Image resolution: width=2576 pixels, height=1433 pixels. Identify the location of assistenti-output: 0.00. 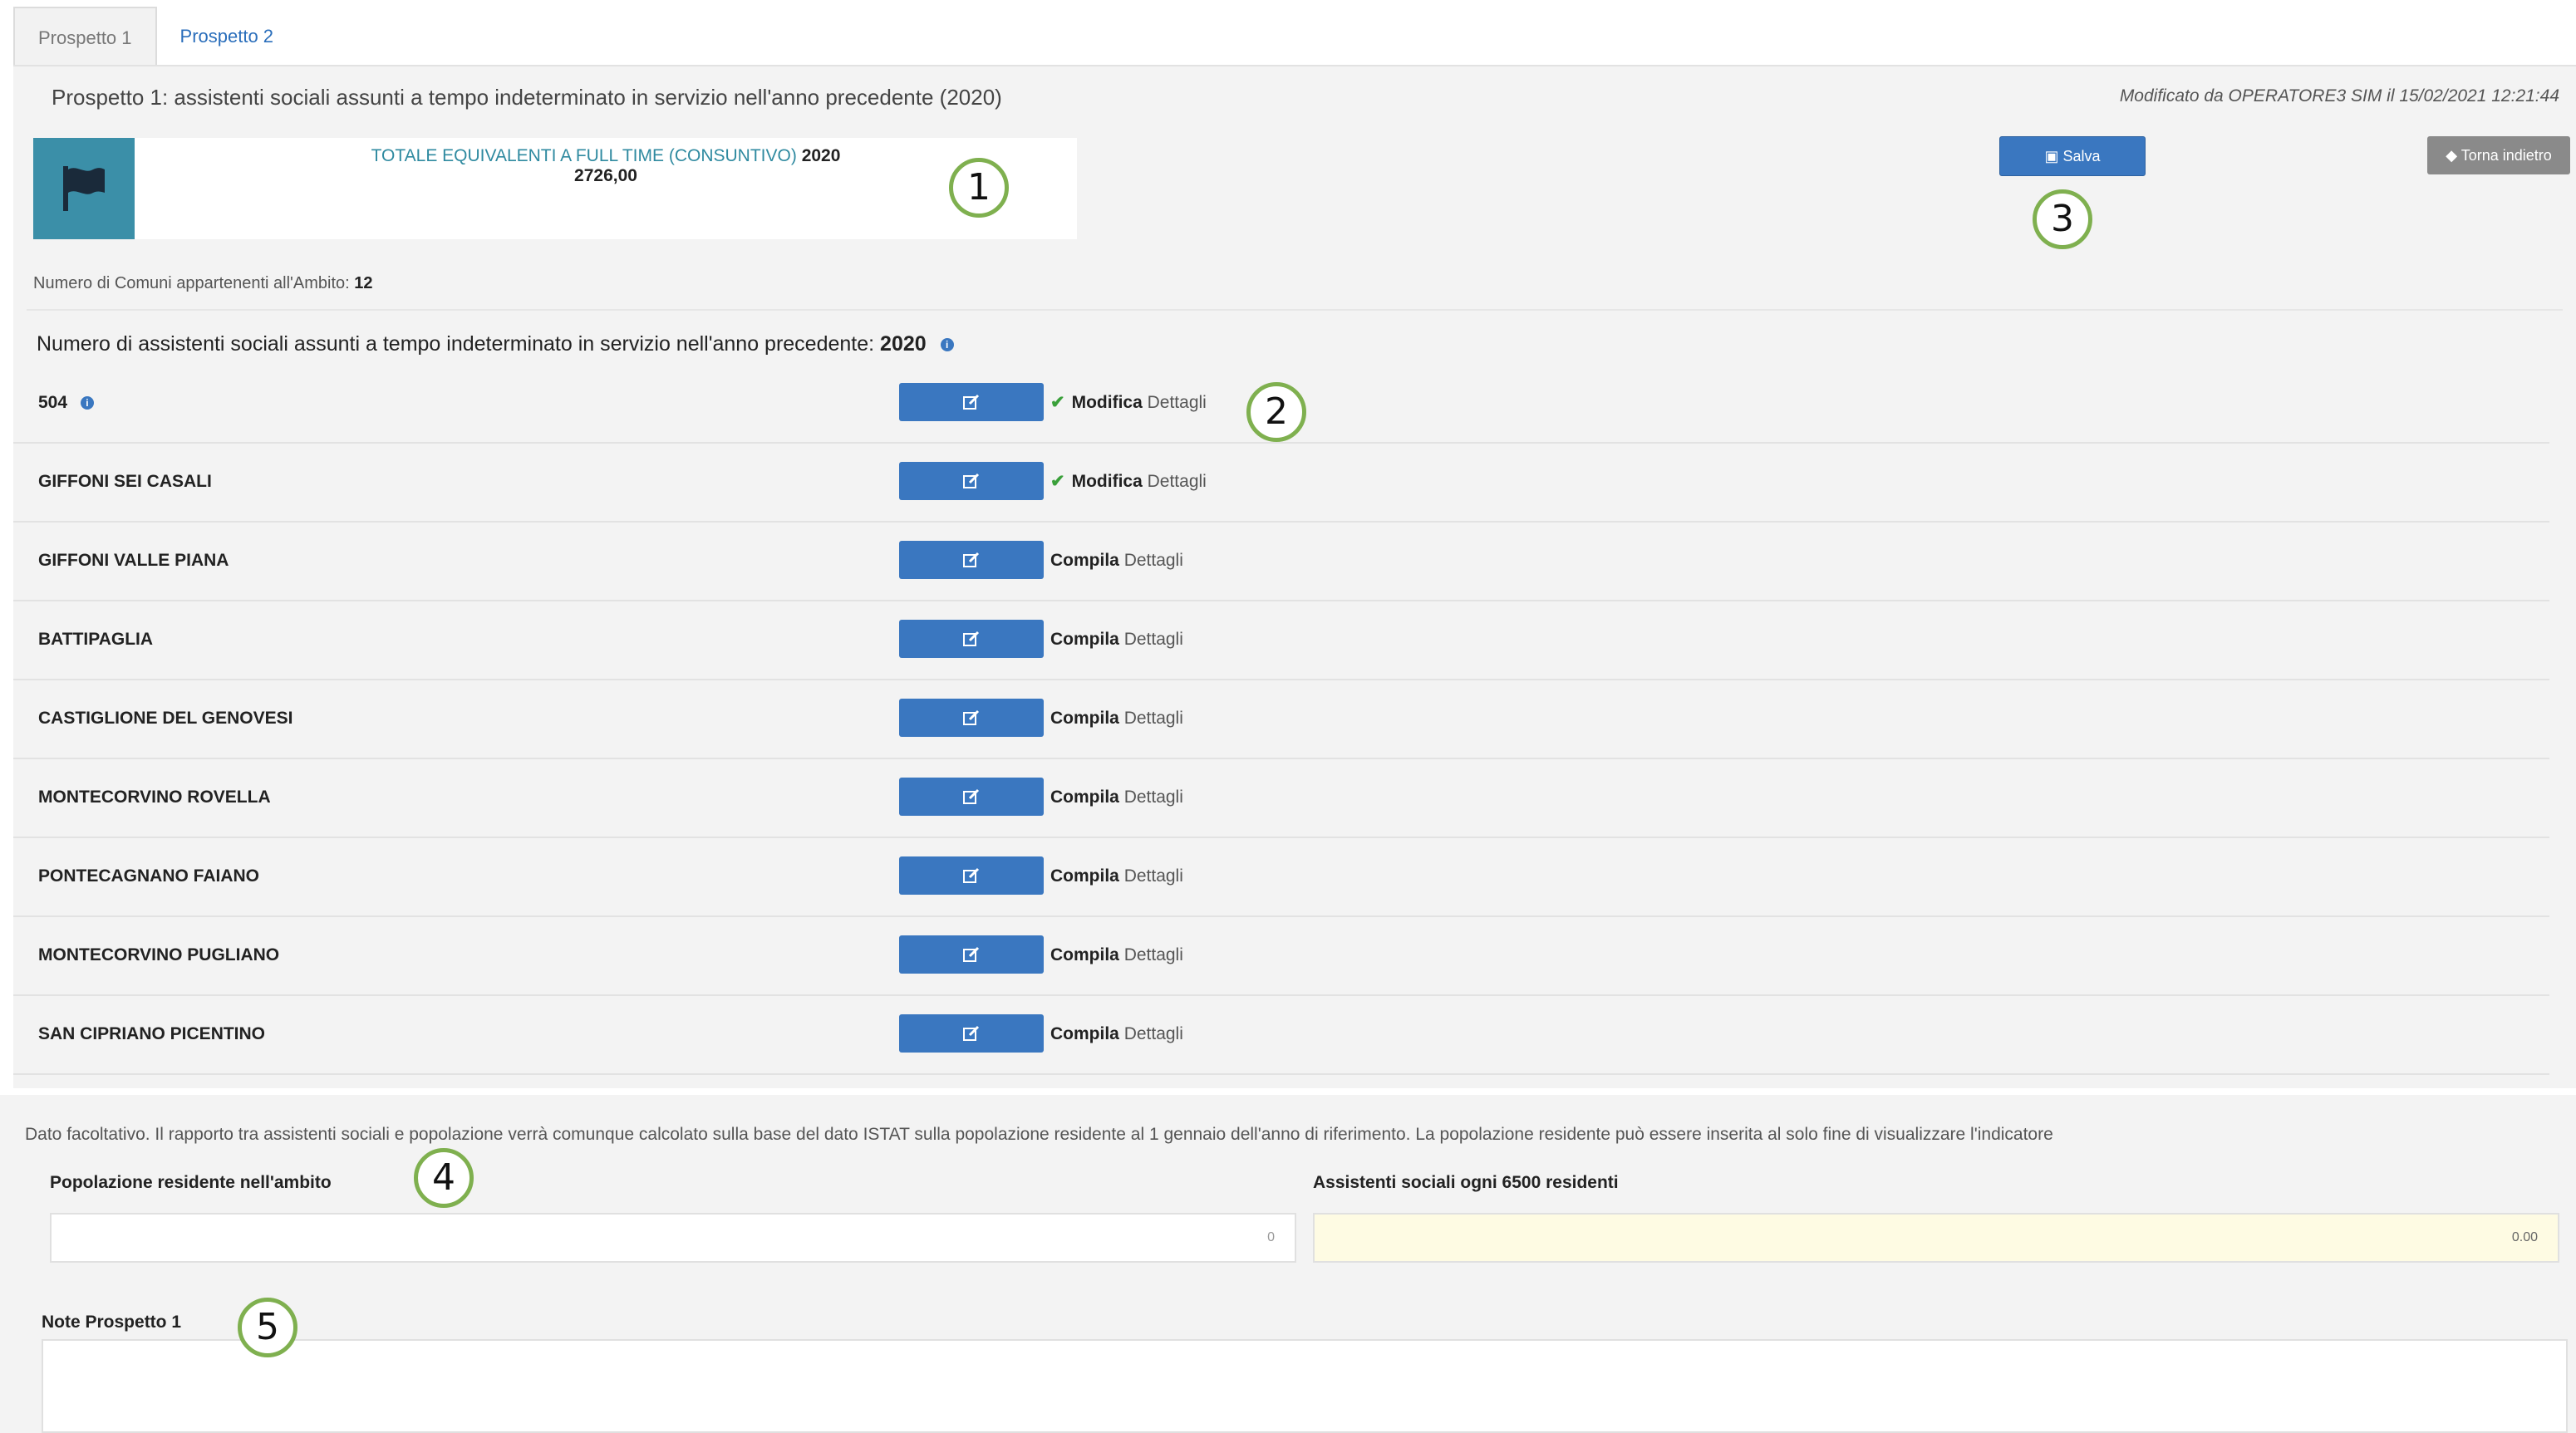
(1936, 1238).